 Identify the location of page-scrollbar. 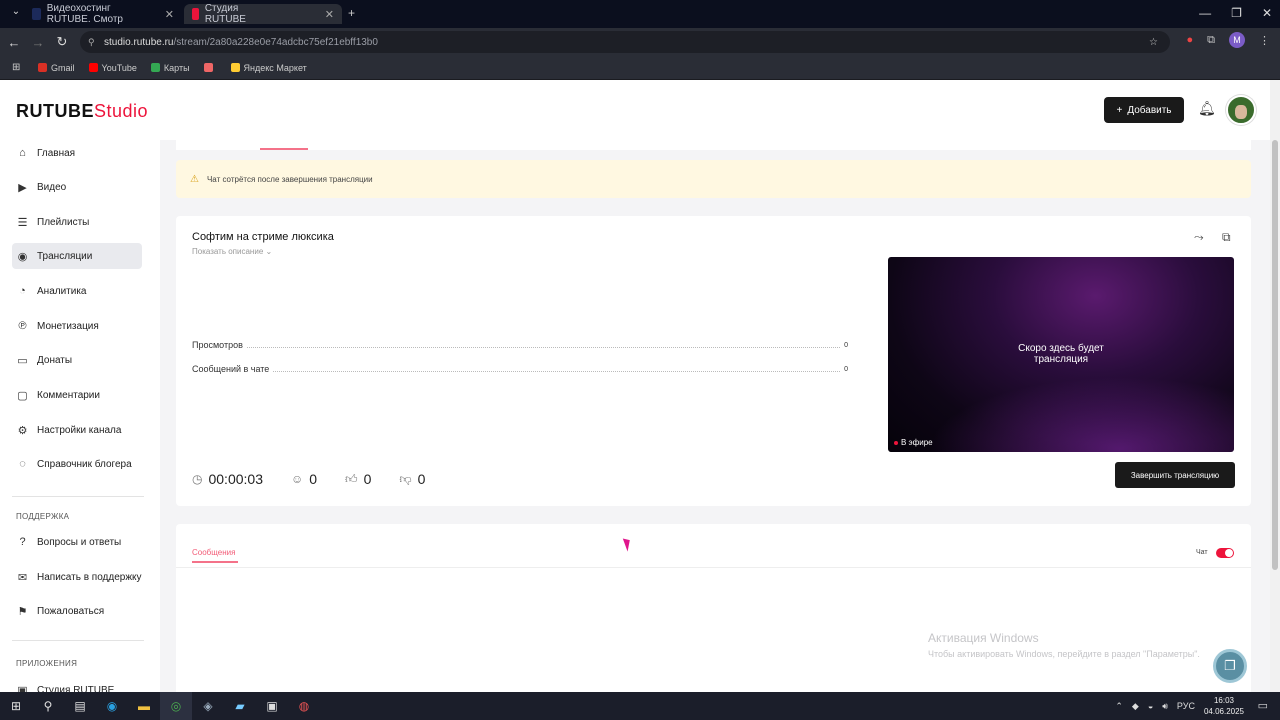
(1275, 386).